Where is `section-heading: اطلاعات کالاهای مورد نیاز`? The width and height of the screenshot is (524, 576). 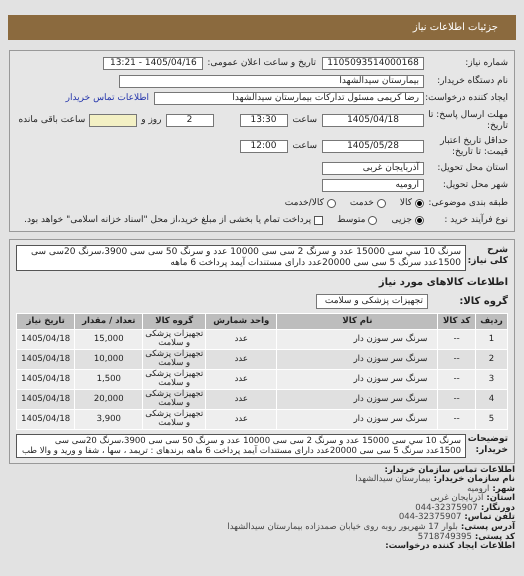
section-heading: اطلاعات کالاهای مورد نیاز is located at coordinates (443, 283).